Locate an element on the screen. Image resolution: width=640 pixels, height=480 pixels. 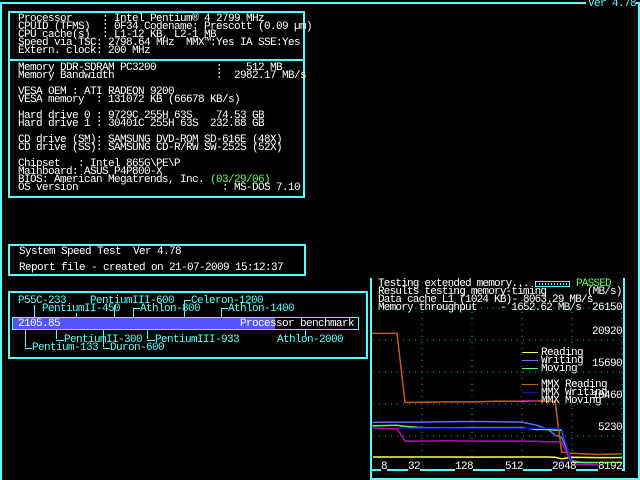
x-tick-label: 2048 is located at coordinates (564, 467).